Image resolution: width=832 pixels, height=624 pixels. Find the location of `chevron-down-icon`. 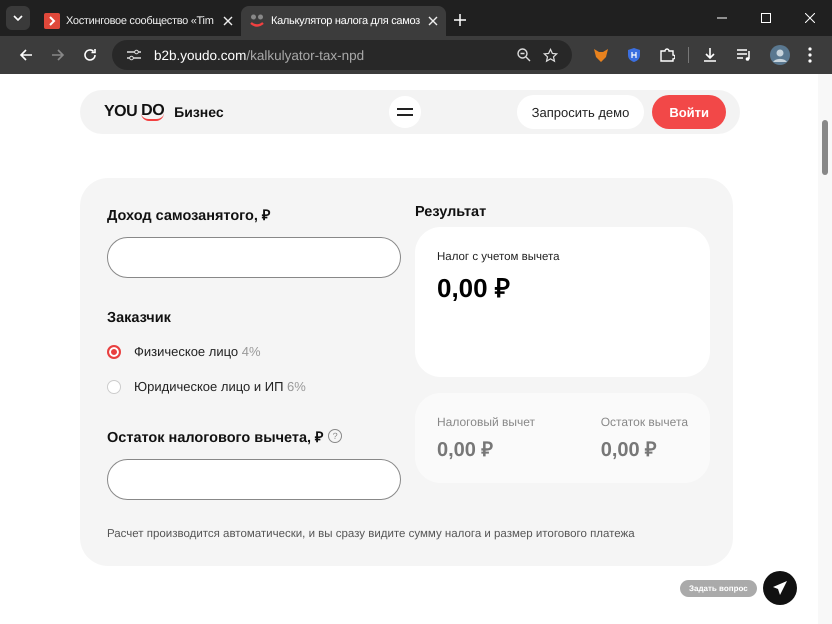

chevron-down-icon is located at coordinates (18, 18).